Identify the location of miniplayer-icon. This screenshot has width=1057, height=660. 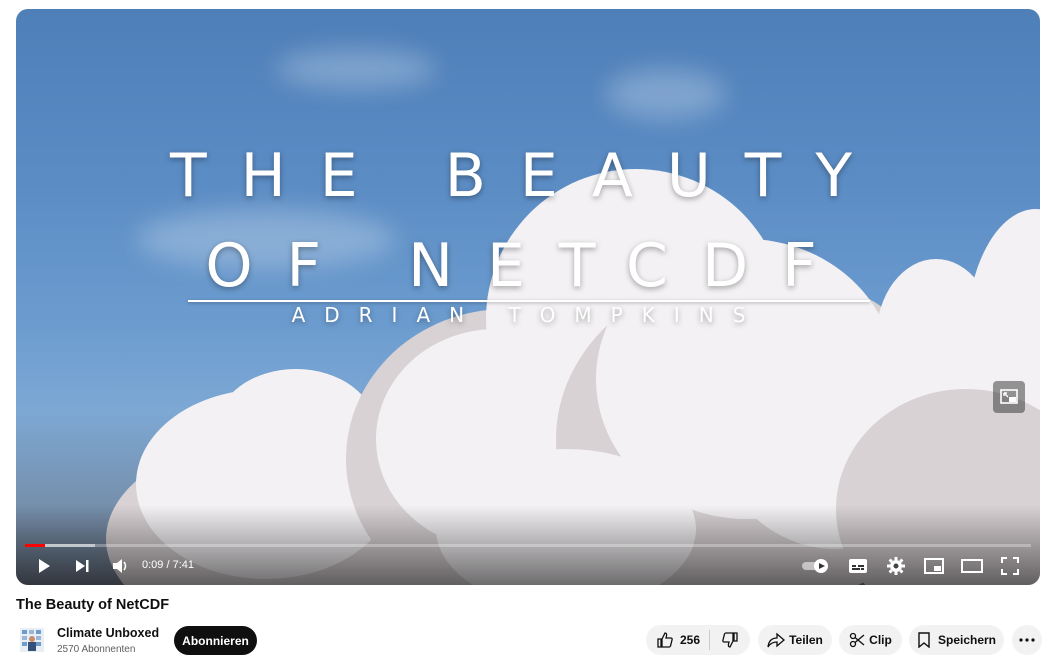
(934, 566).